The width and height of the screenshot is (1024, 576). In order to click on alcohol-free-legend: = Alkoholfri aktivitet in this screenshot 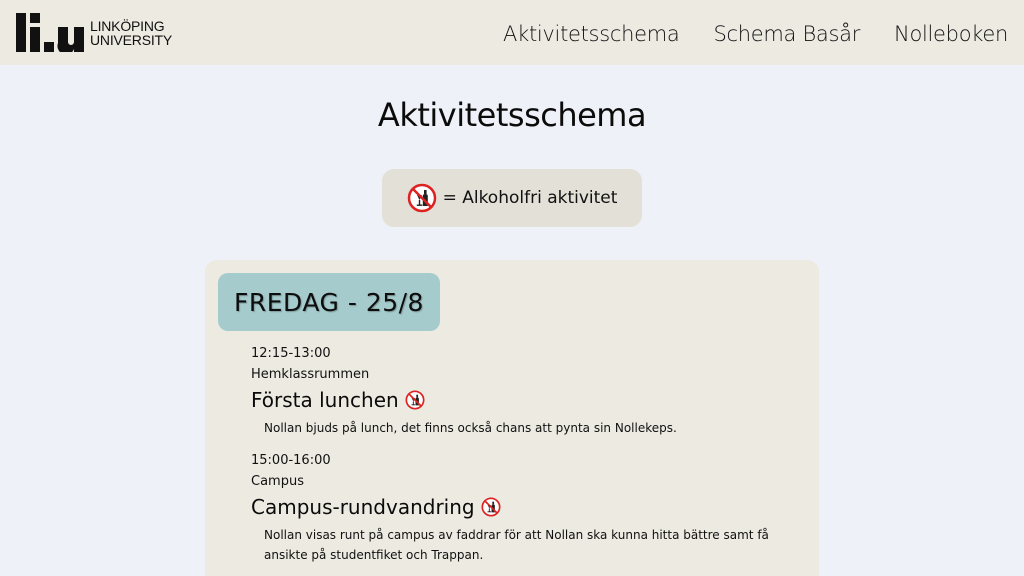, I will do `click(512, 198)`.